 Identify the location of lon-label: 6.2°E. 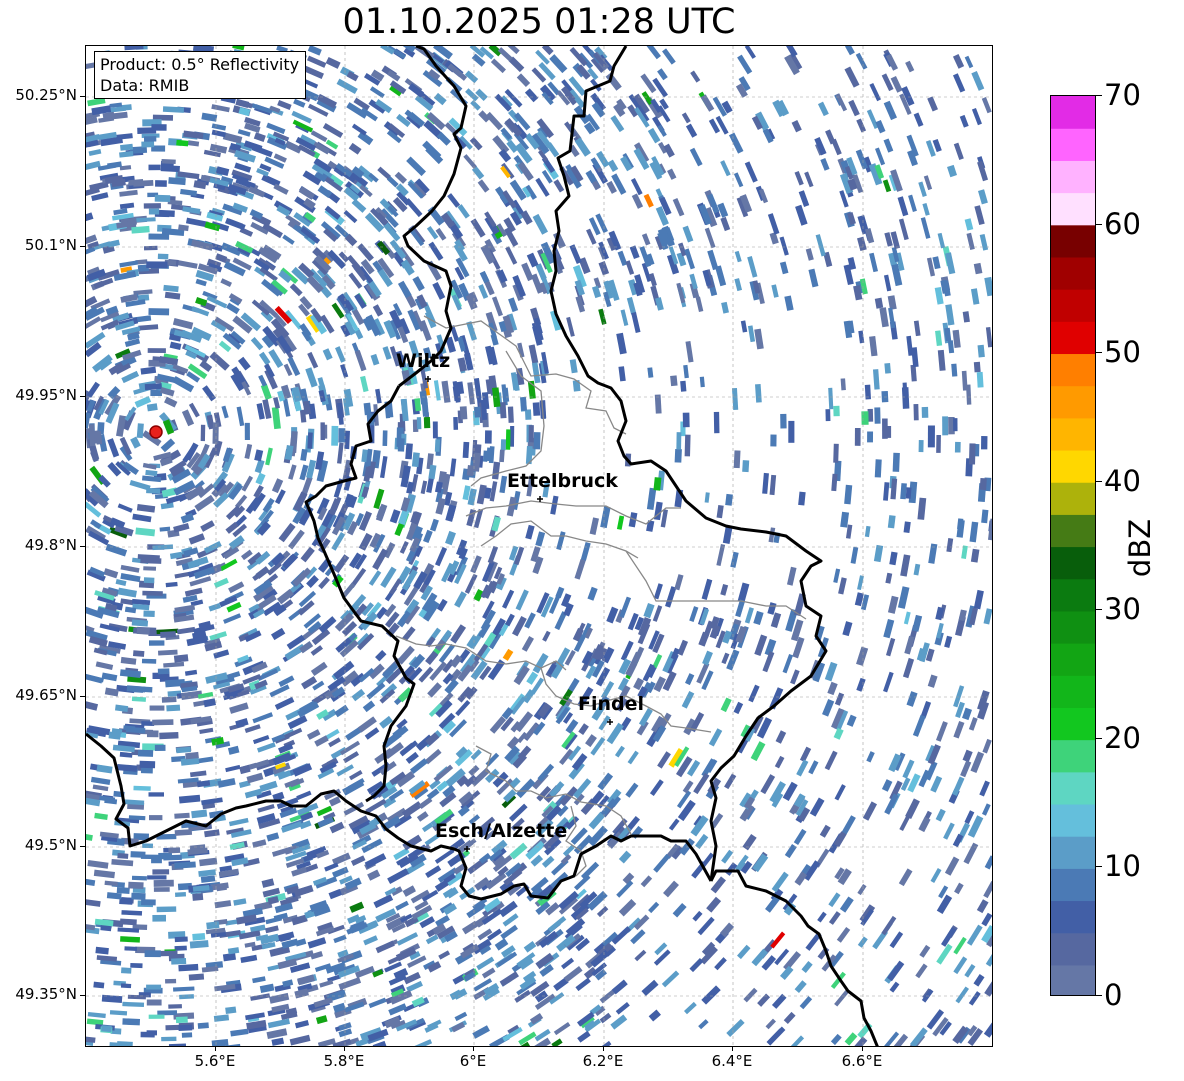
(603, 1061).